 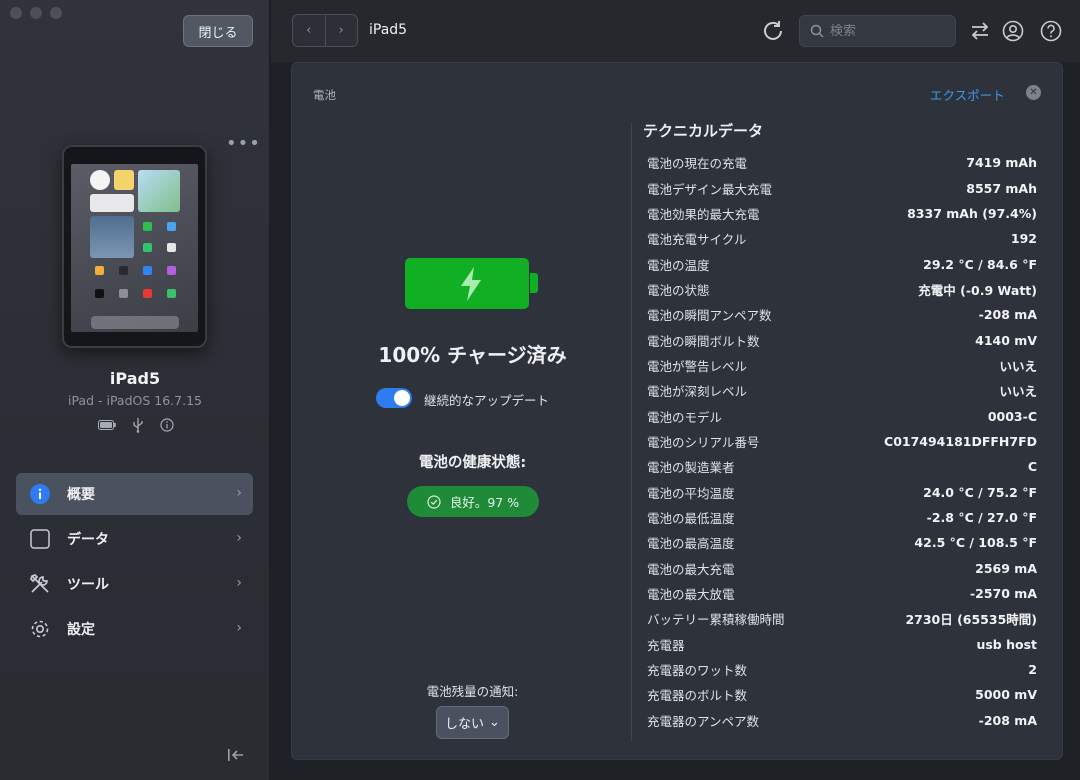 I want to click on divider, so click(x=631, y=432).